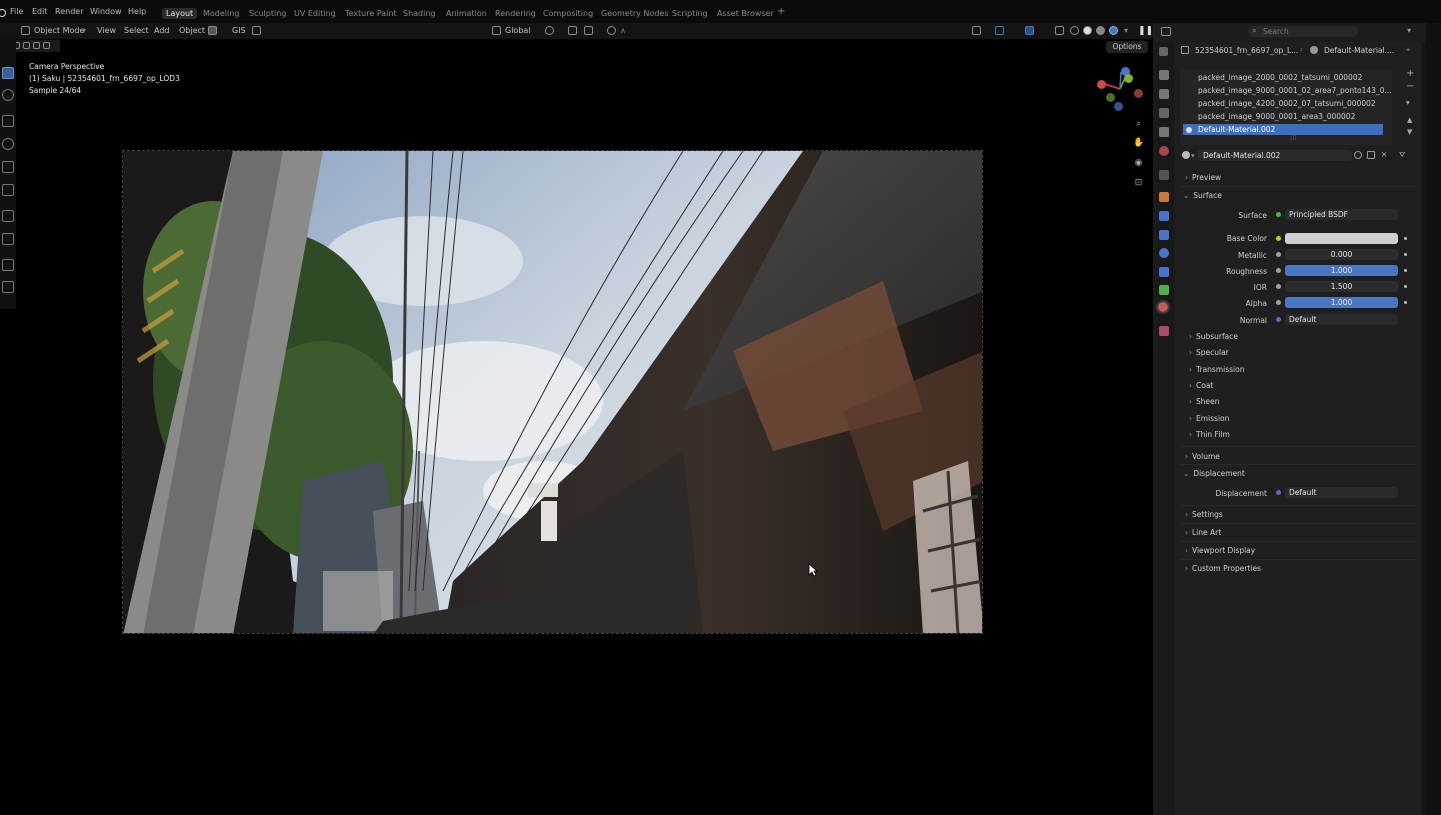  Describe the element at coordinates (1164, 75) in the screenshot. I see `render-tab-icon` at that location.